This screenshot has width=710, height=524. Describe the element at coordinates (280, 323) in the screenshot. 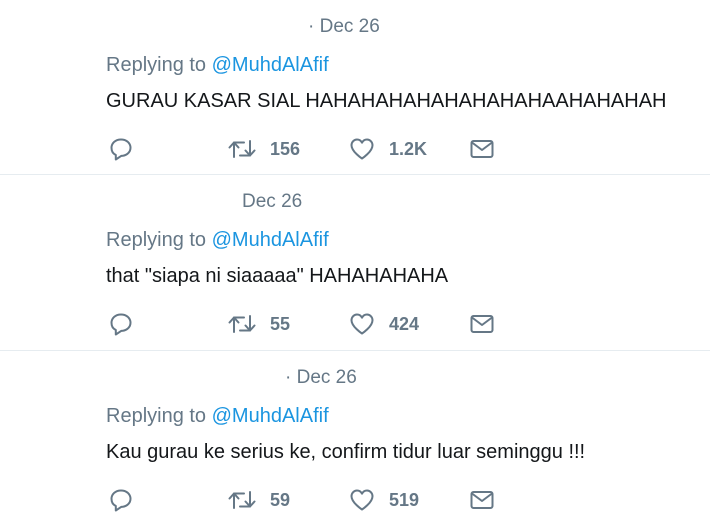

I see `retweet-count: 55` at that location.